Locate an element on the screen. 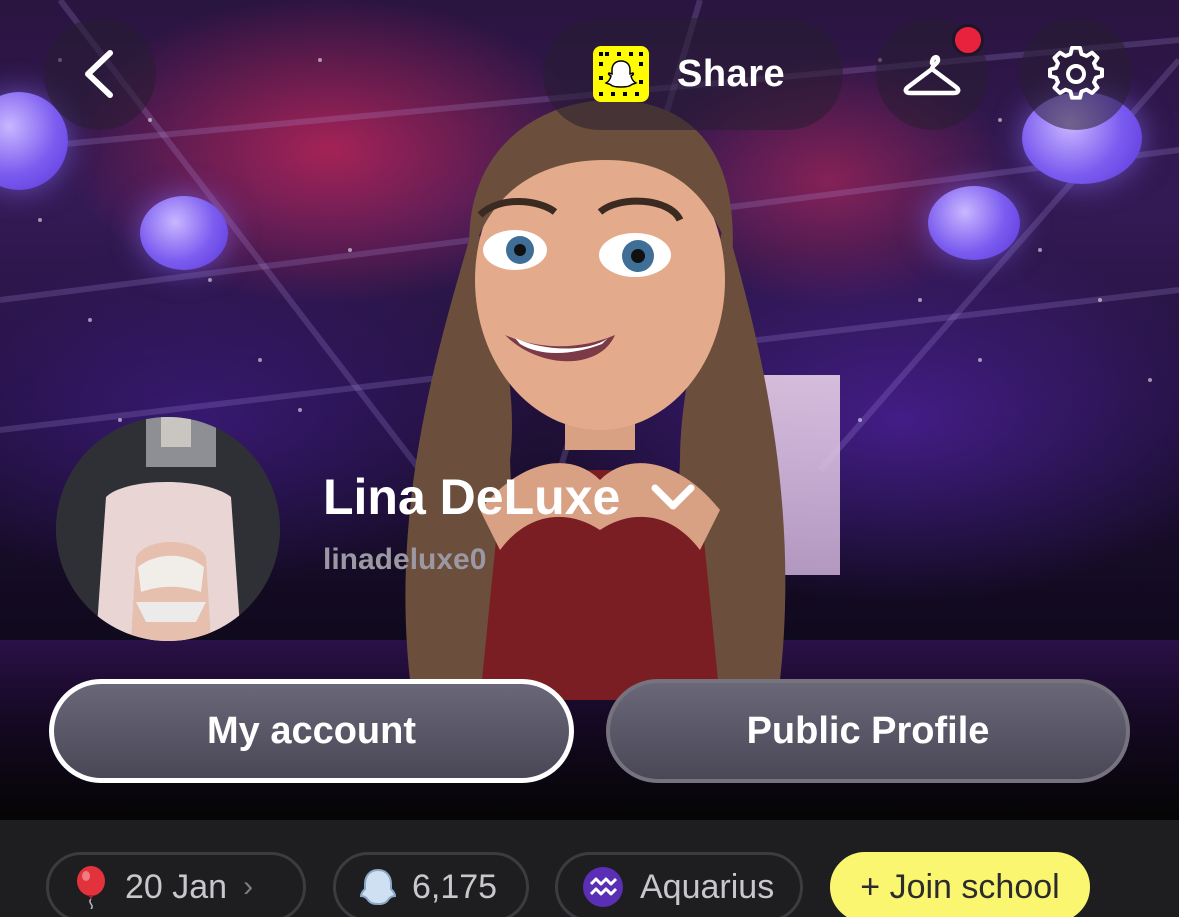  snap-score-chip: 6,175 is located at coordinates (431, 884).